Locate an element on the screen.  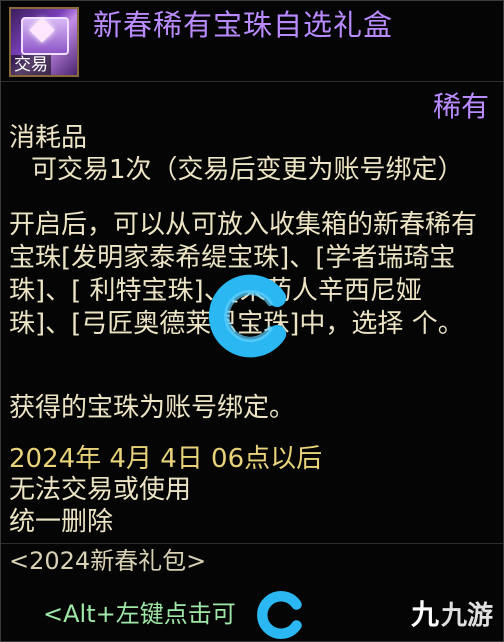
trade-note: 可交易1次（交易后变更为账号绑定） is located at coordinates (247, 170).